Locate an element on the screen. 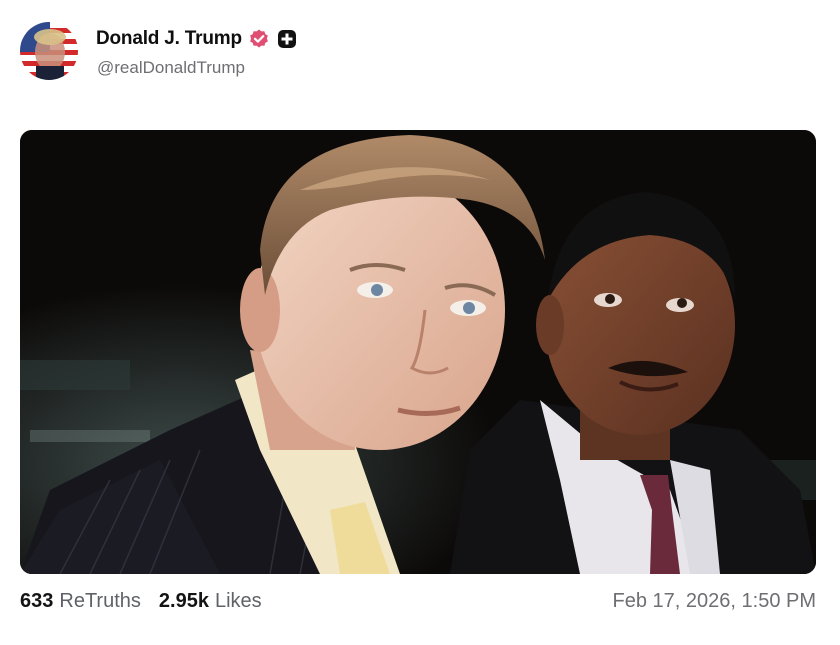 The image size is (840, 645). flag-portrait-avatar-icon is located at coordinates (49, 51).